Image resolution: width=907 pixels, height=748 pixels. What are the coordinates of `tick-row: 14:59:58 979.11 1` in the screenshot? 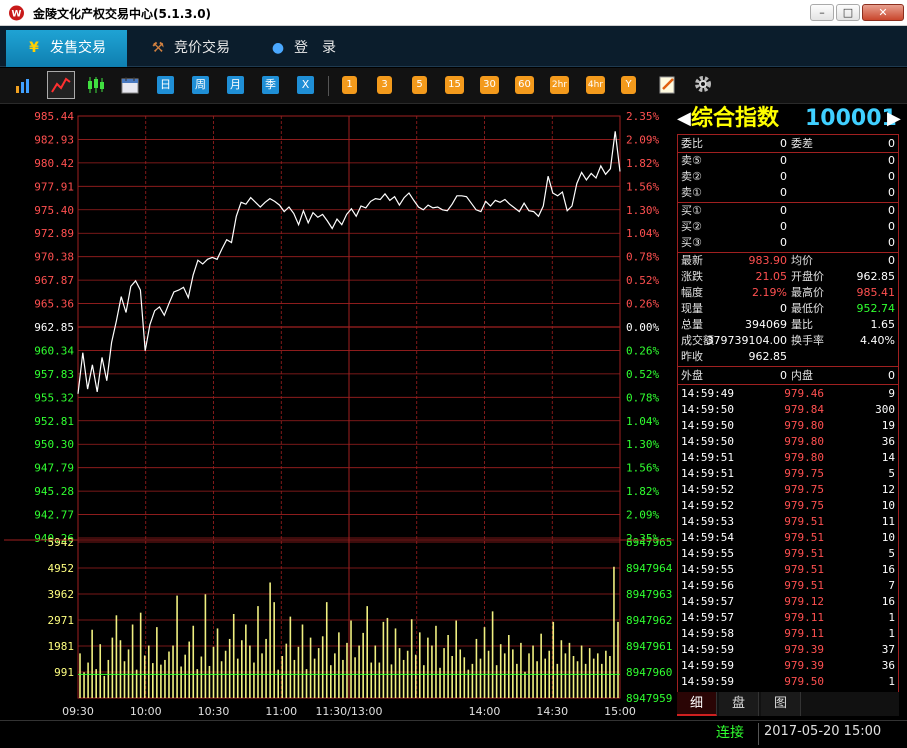 It's located at (788, 634).